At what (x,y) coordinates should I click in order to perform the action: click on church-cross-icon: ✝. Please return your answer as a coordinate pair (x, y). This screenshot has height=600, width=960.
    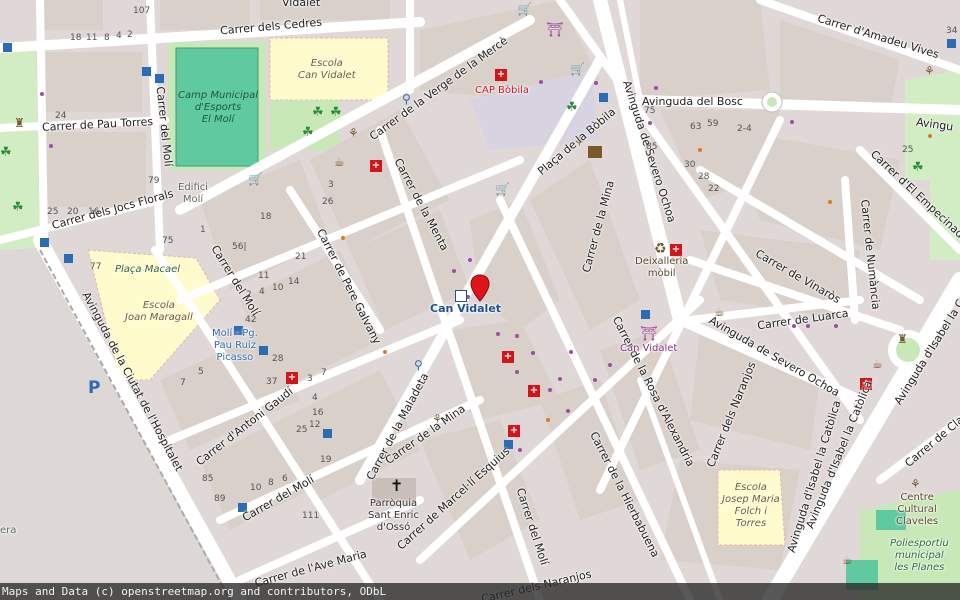
    Looking at the image, I should click on (396, 486).